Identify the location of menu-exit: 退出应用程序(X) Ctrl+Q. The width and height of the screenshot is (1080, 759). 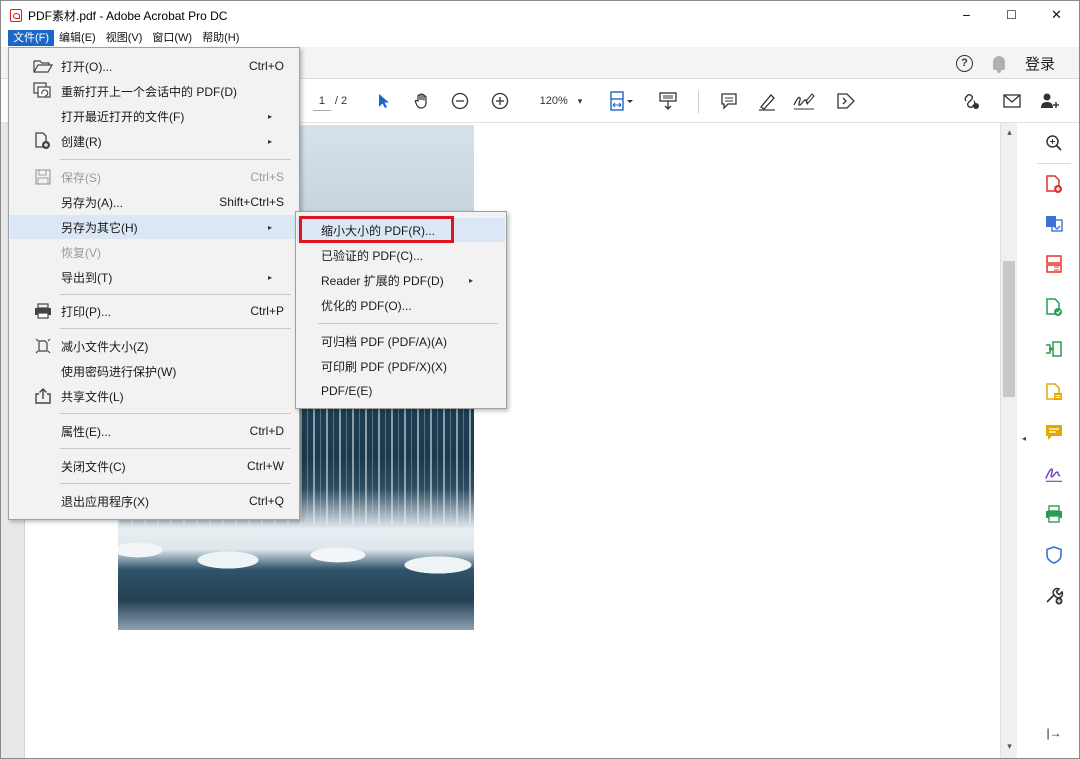
(154, 501).